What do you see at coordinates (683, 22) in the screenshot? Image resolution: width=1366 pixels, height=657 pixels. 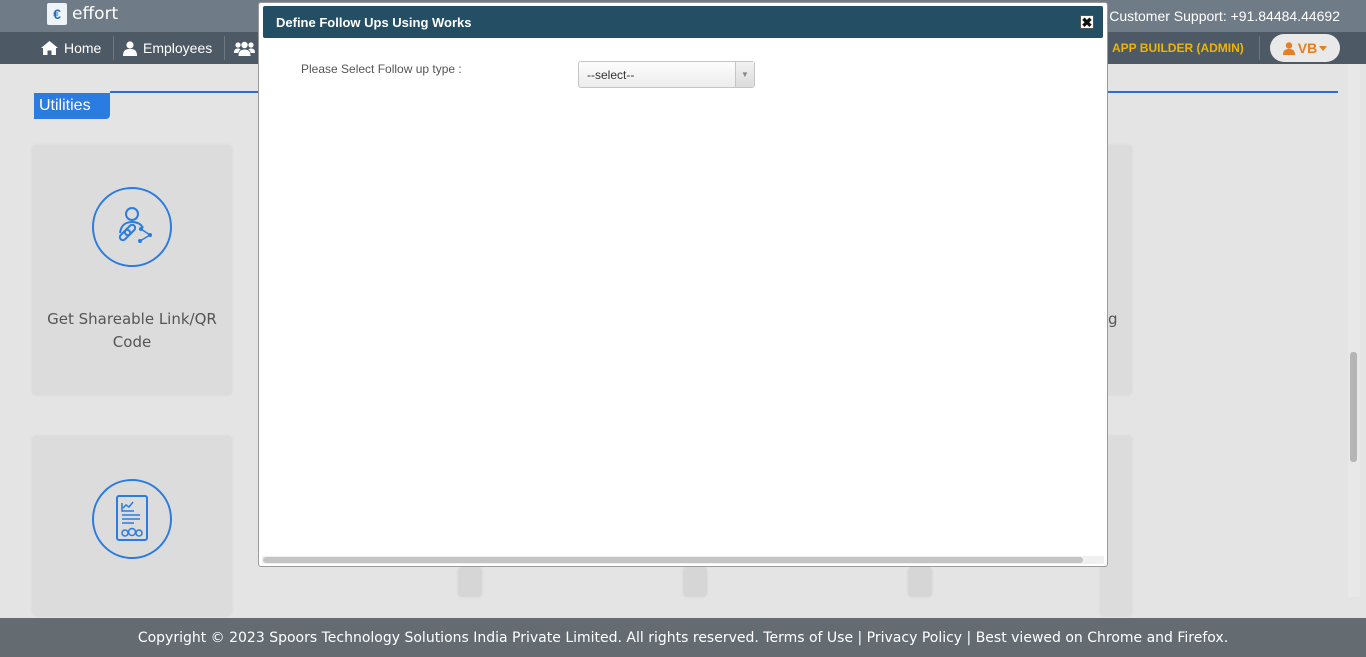 I see `dialog-title-bar: Define Follow Ups Using Works` at bounding box center [683, 22].